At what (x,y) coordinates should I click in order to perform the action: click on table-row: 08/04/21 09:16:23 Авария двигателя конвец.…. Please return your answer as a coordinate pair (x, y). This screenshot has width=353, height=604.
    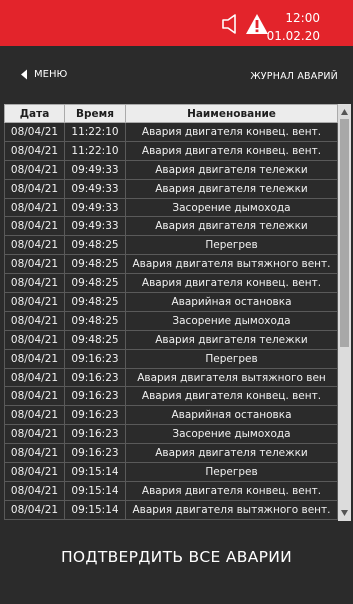
    Looking at the image, I should click on (171, 396).